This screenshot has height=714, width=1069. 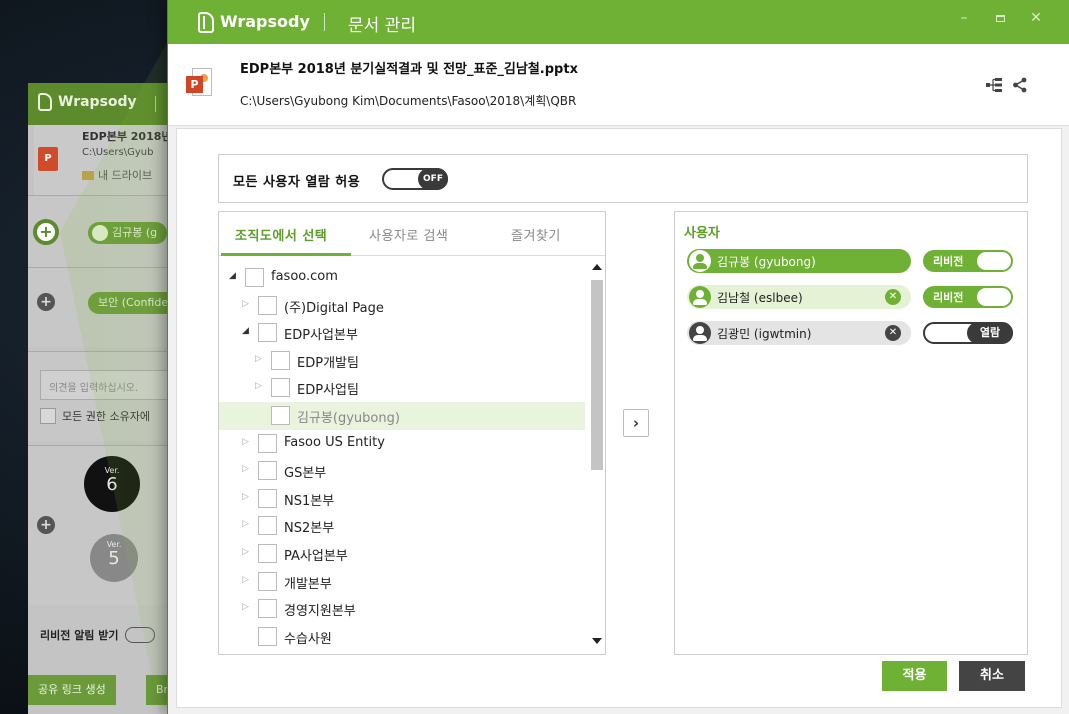 I want to click on tree-row: ◢ fasoo.com, so click(x=402, y=278).